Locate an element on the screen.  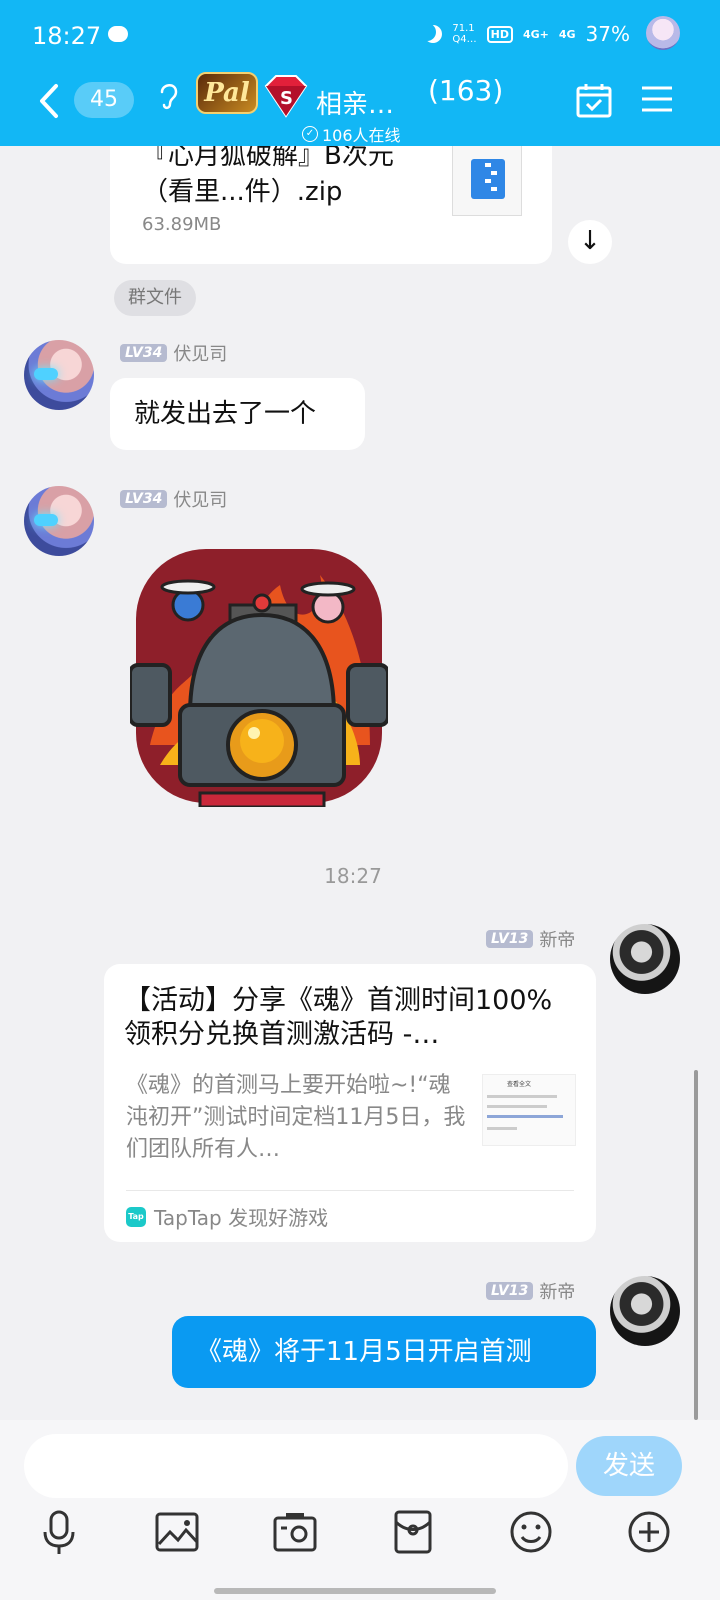
group-files-tag: 群文件 is located at coordinates (155, 298).